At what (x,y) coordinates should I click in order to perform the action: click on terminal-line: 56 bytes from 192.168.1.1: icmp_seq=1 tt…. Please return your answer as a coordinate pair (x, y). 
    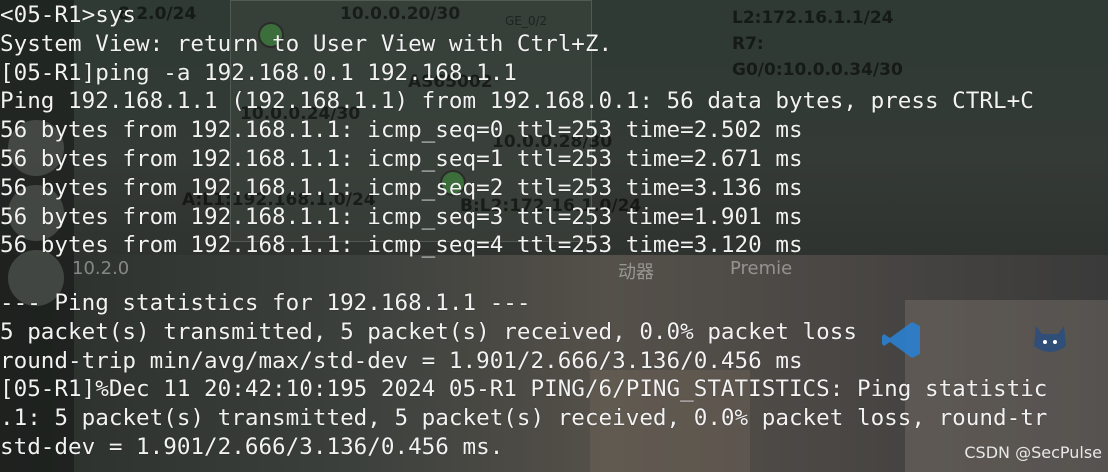
    Looking at the image, I should click on (401, 158).